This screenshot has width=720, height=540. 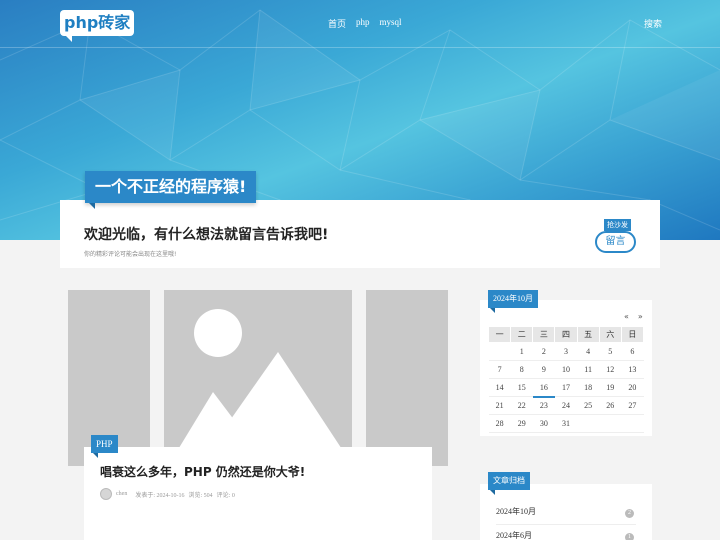 What do you see at coordinates (632, 405) in the screenshot?
I see `calendar-day: 27` at bounding box center [632, 405].